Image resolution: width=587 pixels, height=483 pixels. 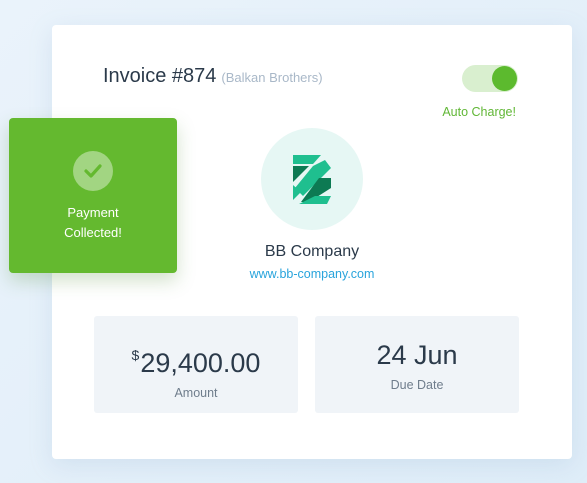 I want to click on currency-symbol: $, so click(x=135, y=355).